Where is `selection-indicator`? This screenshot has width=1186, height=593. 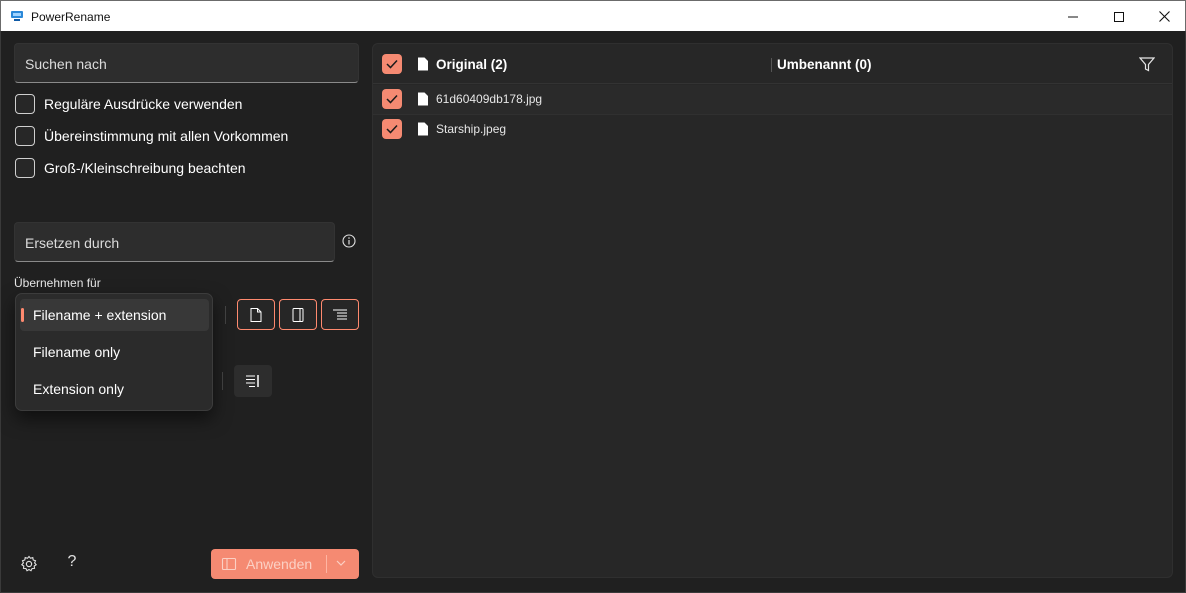 selection-indicator is located at coordinates (22, 315).